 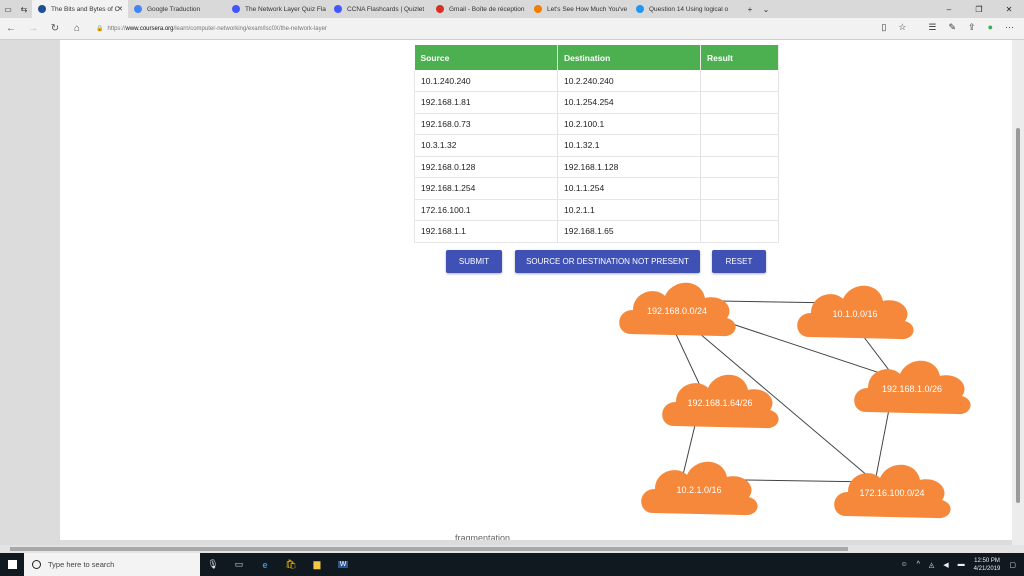 What do you see at coordinates (85, 9) in the screenshot?
I see `tab-title: The Bits and Bytes of C` at bounding box center [85, 9].